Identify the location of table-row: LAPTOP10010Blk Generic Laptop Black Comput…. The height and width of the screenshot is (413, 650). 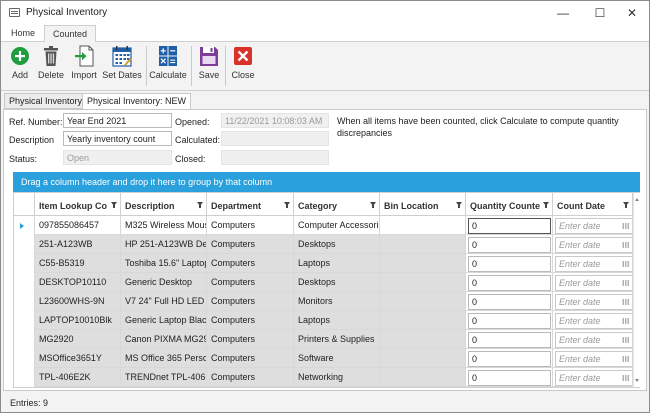
(327, 320).